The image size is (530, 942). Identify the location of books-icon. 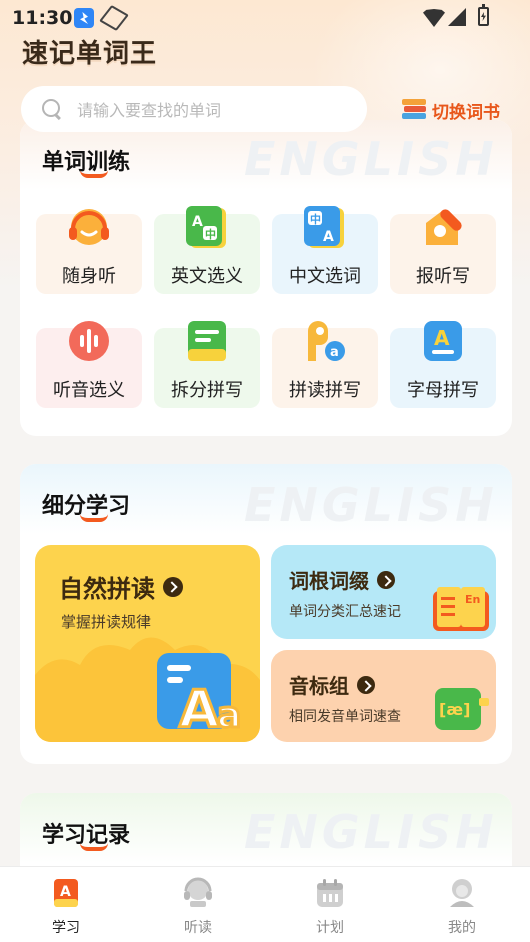
(414, 110).